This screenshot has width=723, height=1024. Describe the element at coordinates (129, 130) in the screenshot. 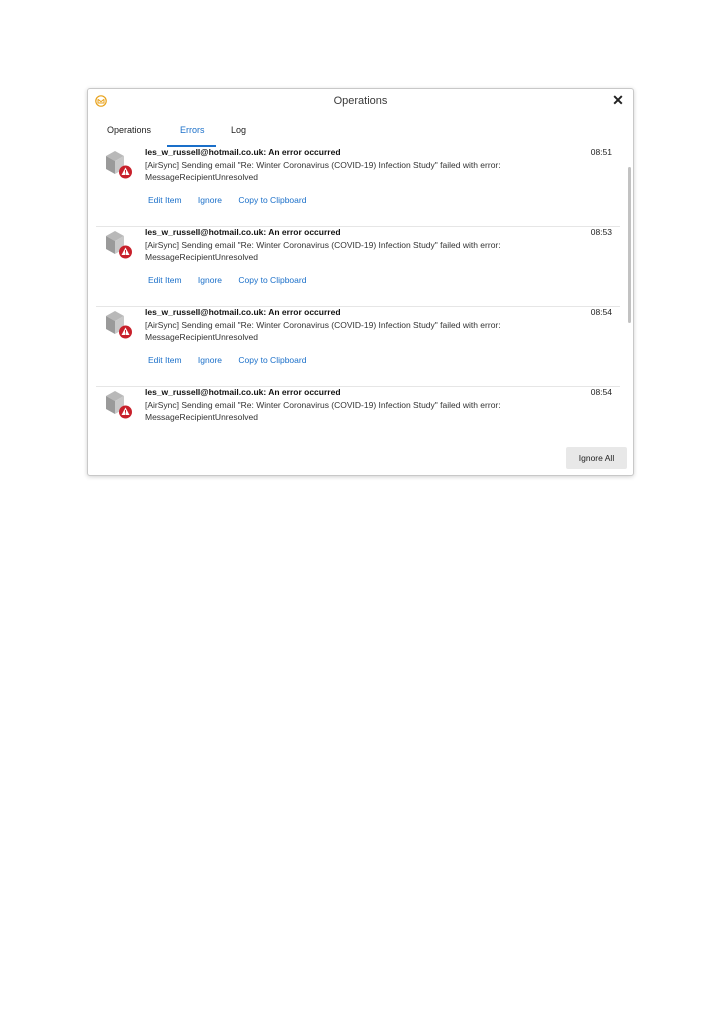

I see `tab-operations: Operations` at that location.